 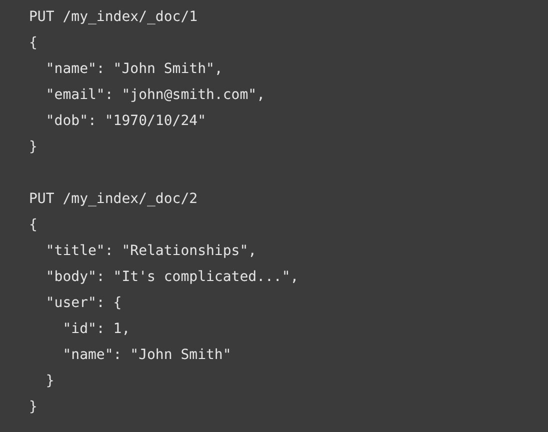 I want to click on code-line: "id": 1,, so click(x=96, y=329).